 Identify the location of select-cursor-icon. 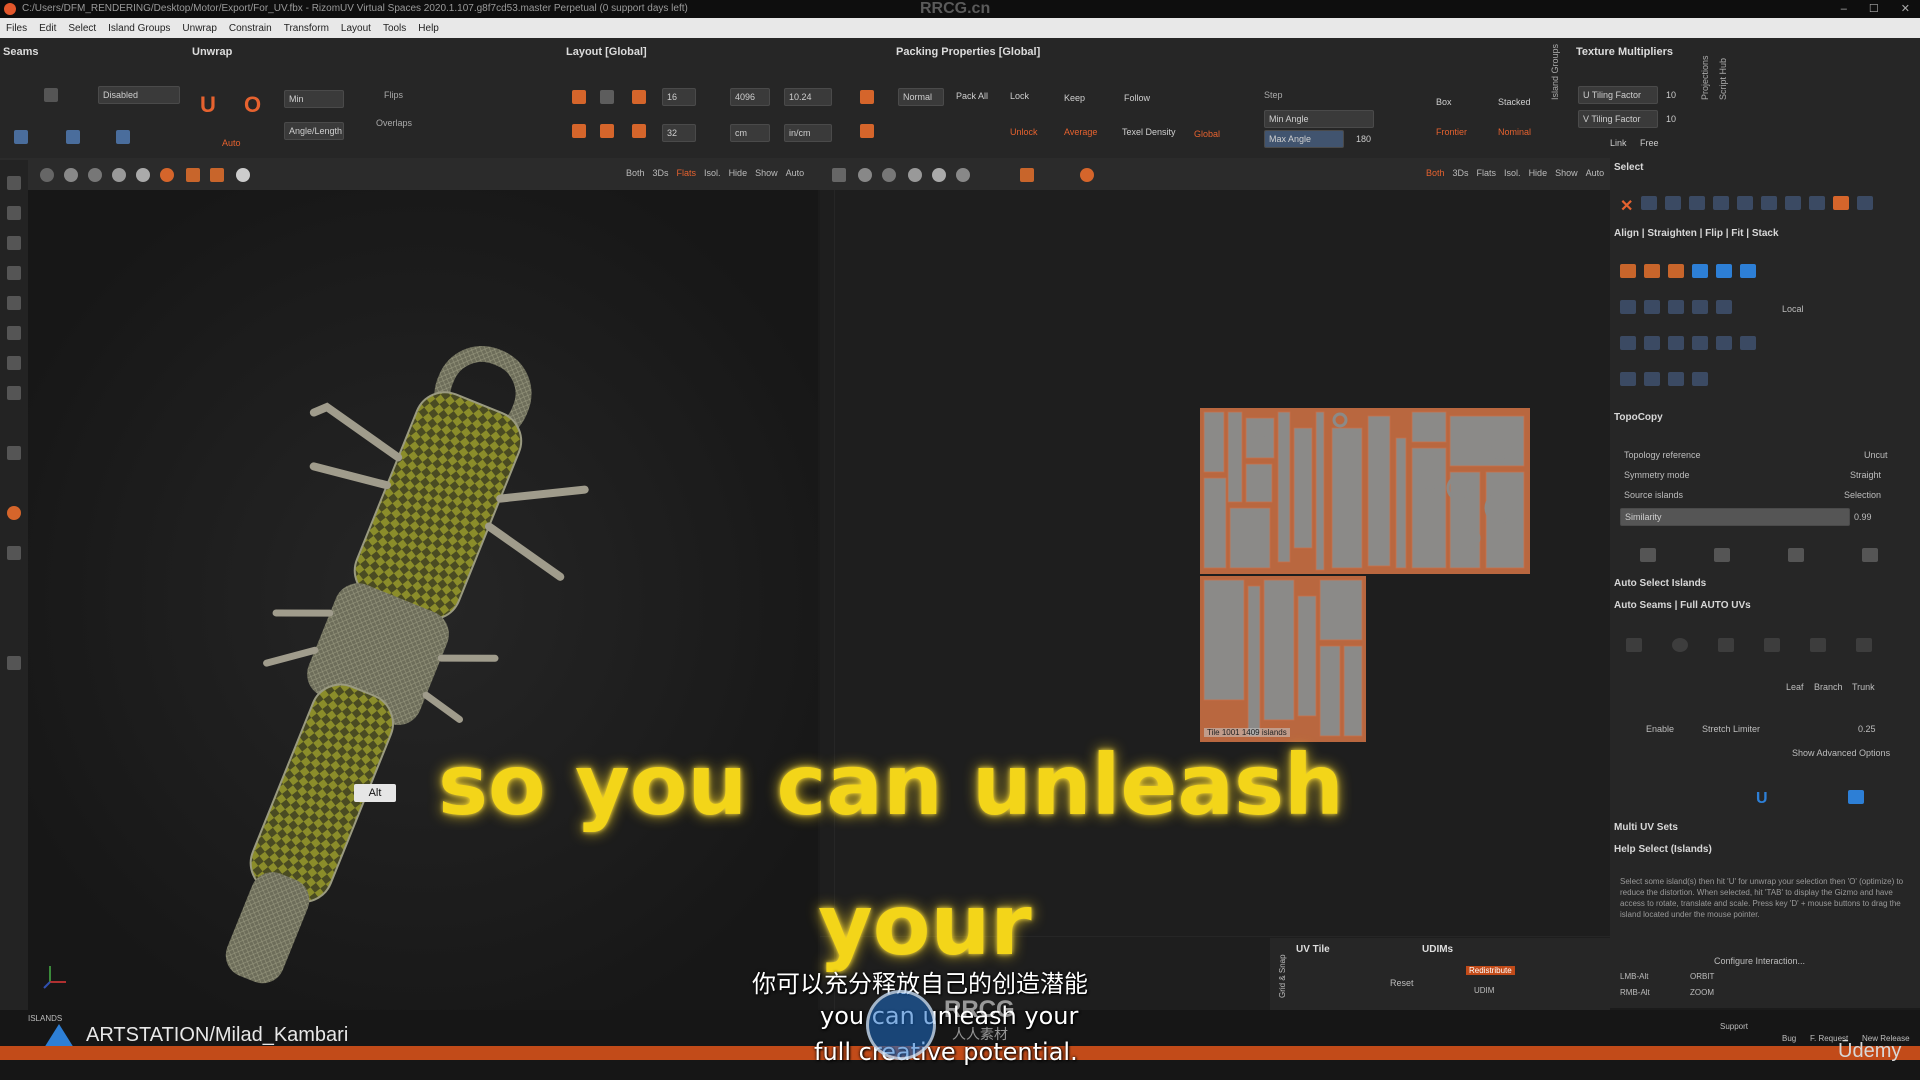
(1668, 797).